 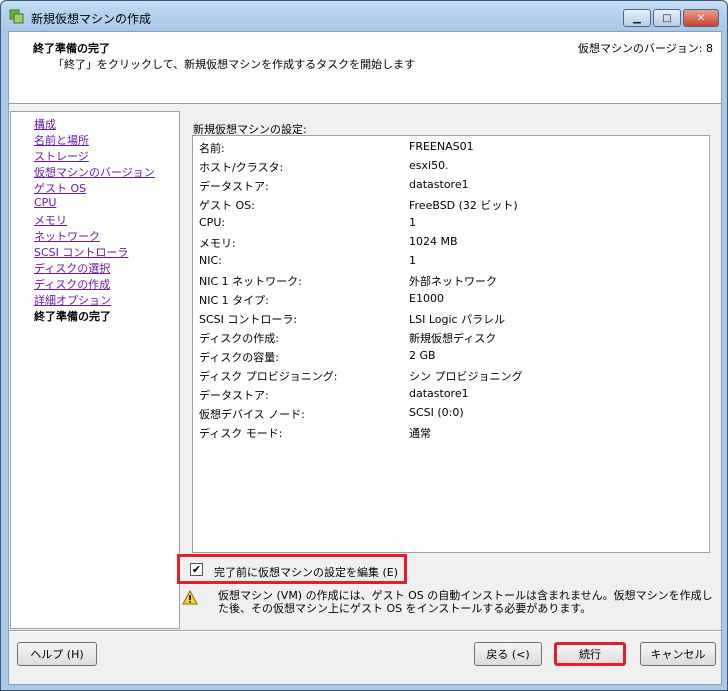 What do you see at coordinates (234, 64) in the screenshot?
I see `page-subtitle: 「終了」をクリックして、新規仮想マシンを作成するタスクを開始します` at bounding box center [234, 64].